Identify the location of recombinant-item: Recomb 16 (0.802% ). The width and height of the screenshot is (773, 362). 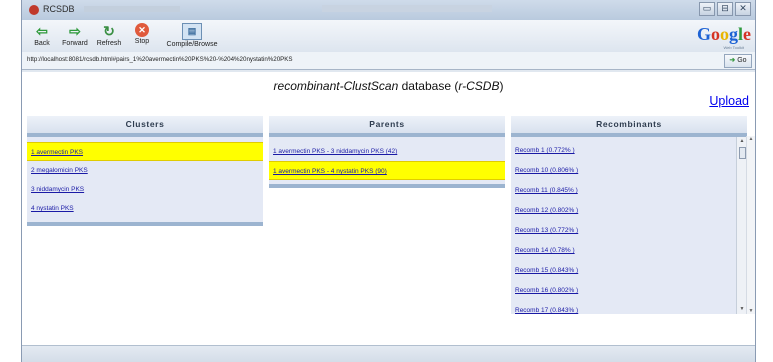
(629, 291).